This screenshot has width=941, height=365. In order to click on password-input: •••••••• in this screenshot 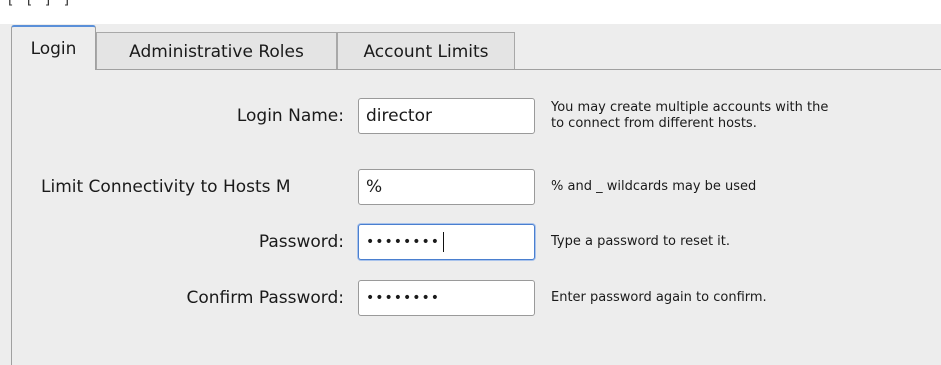, I will do `click(446, 242)`.